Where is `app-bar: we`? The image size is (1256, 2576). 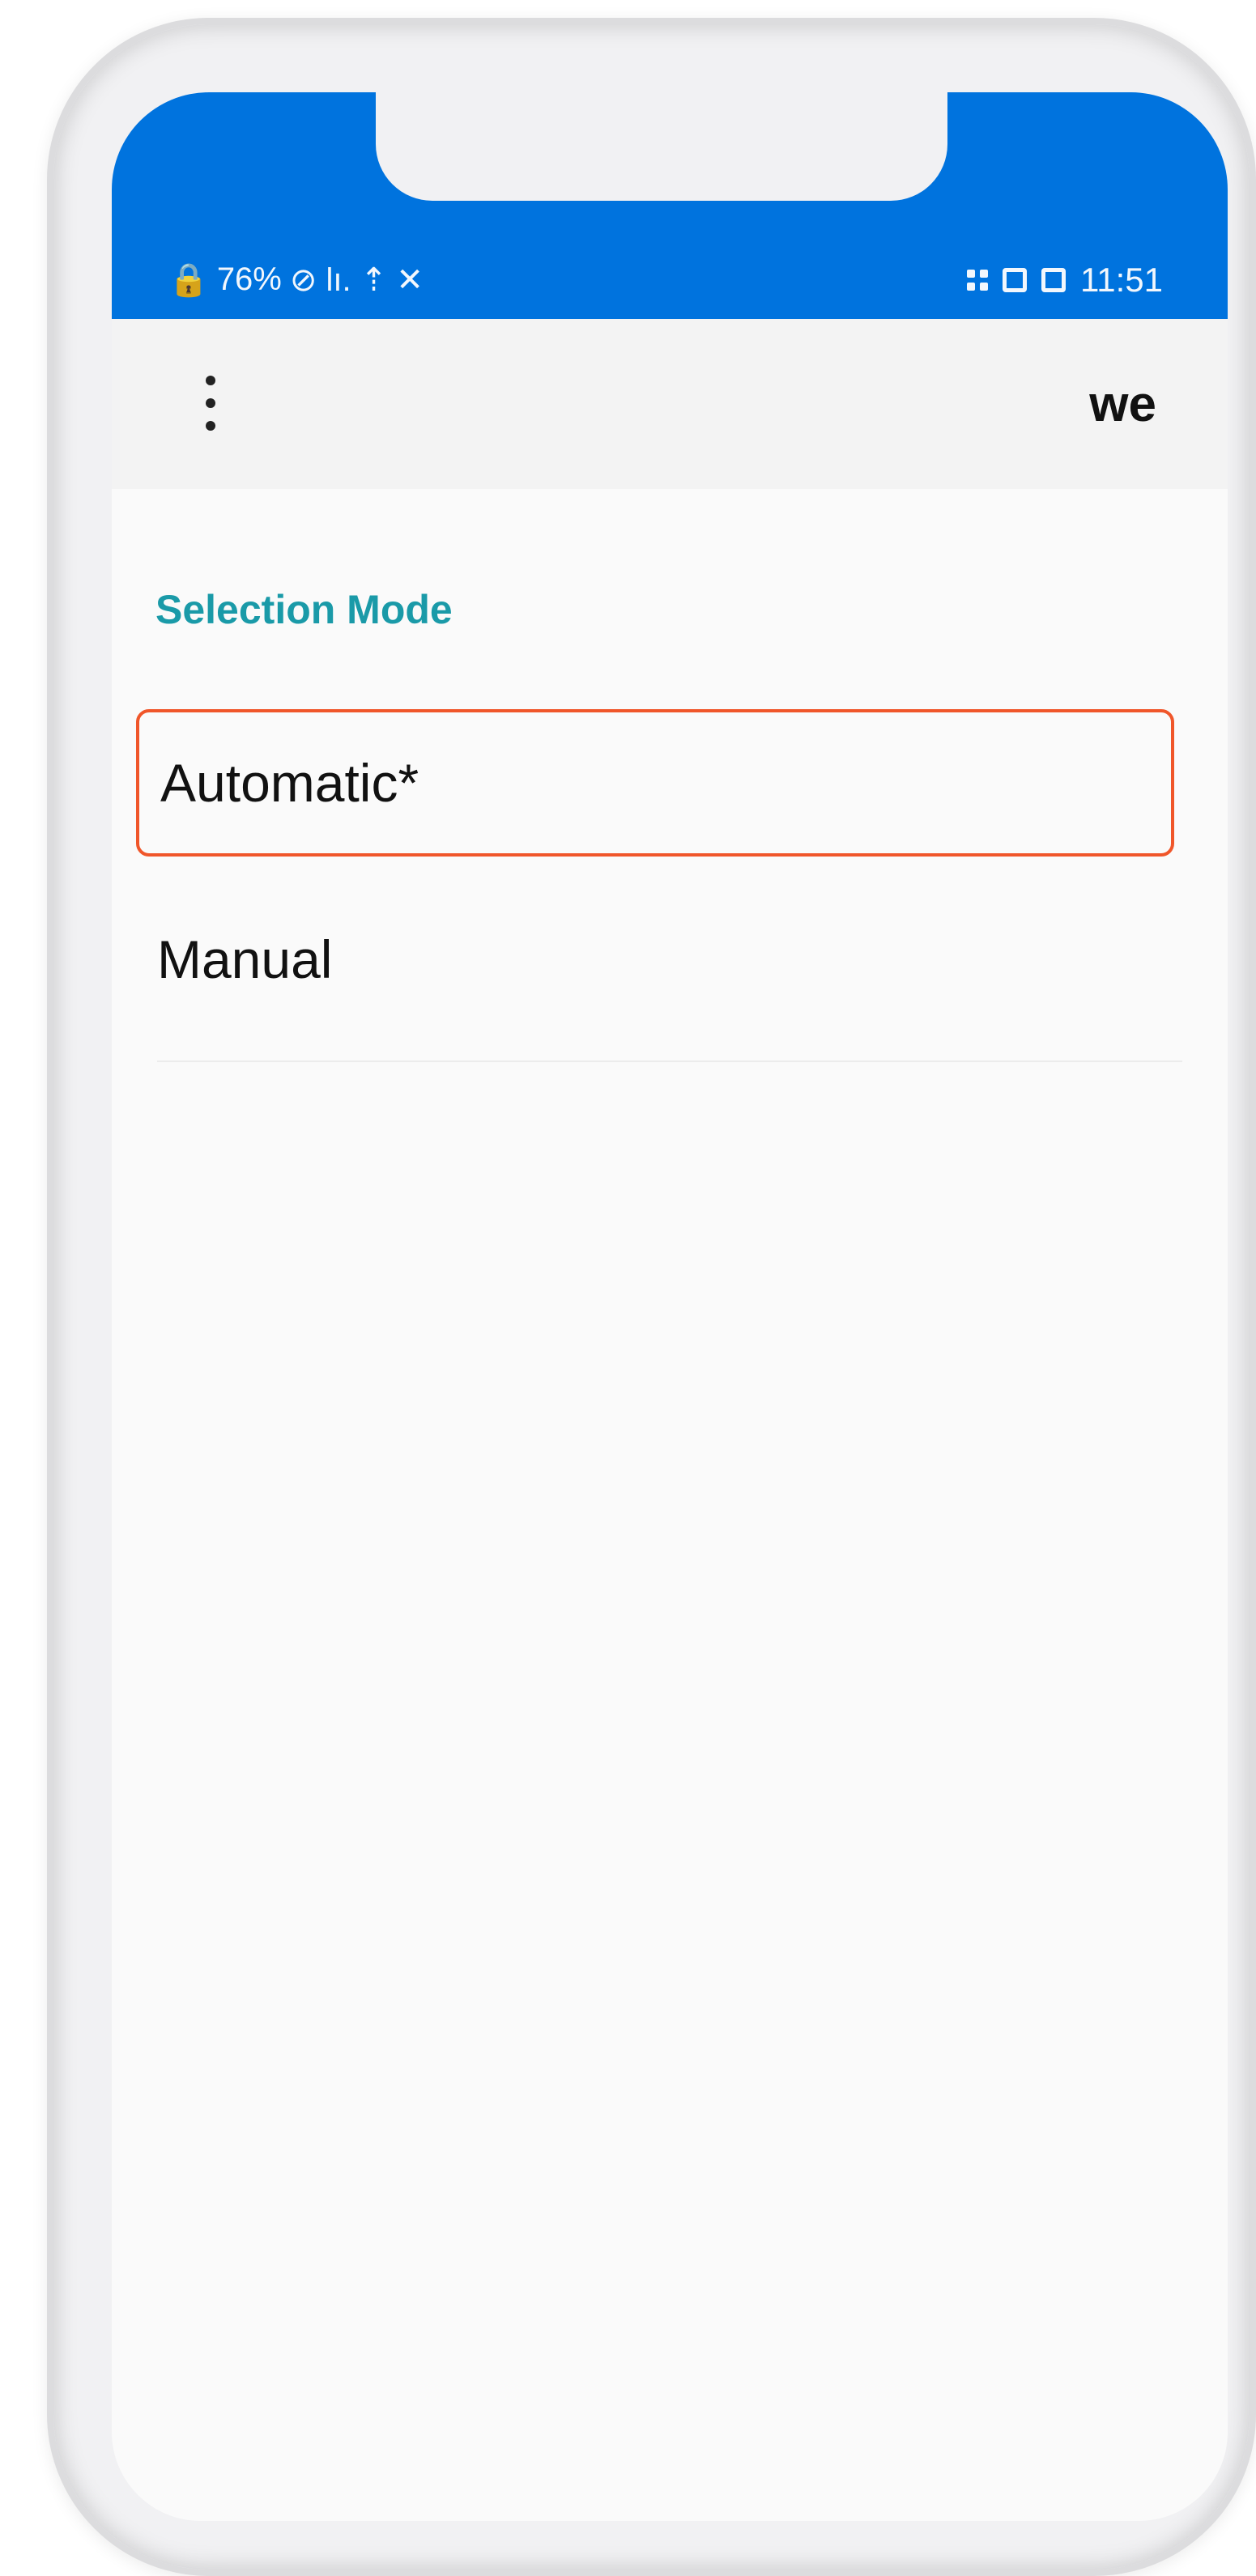
app-bar: we is located at coordinates (670, 404).